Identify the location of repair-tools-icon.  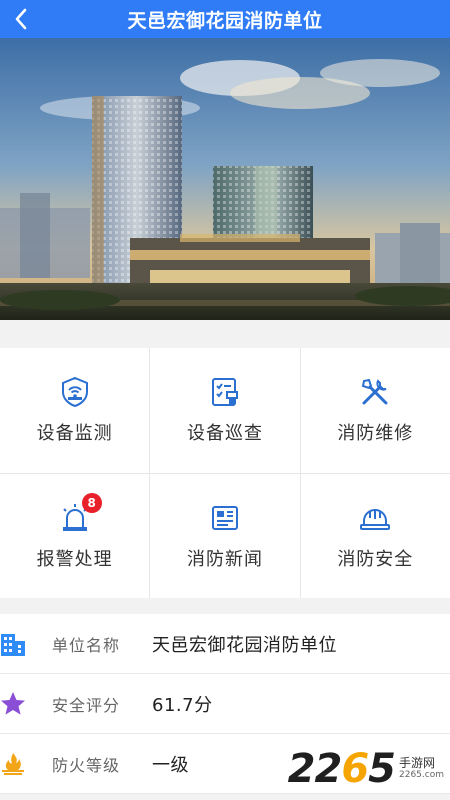
(375, 392).